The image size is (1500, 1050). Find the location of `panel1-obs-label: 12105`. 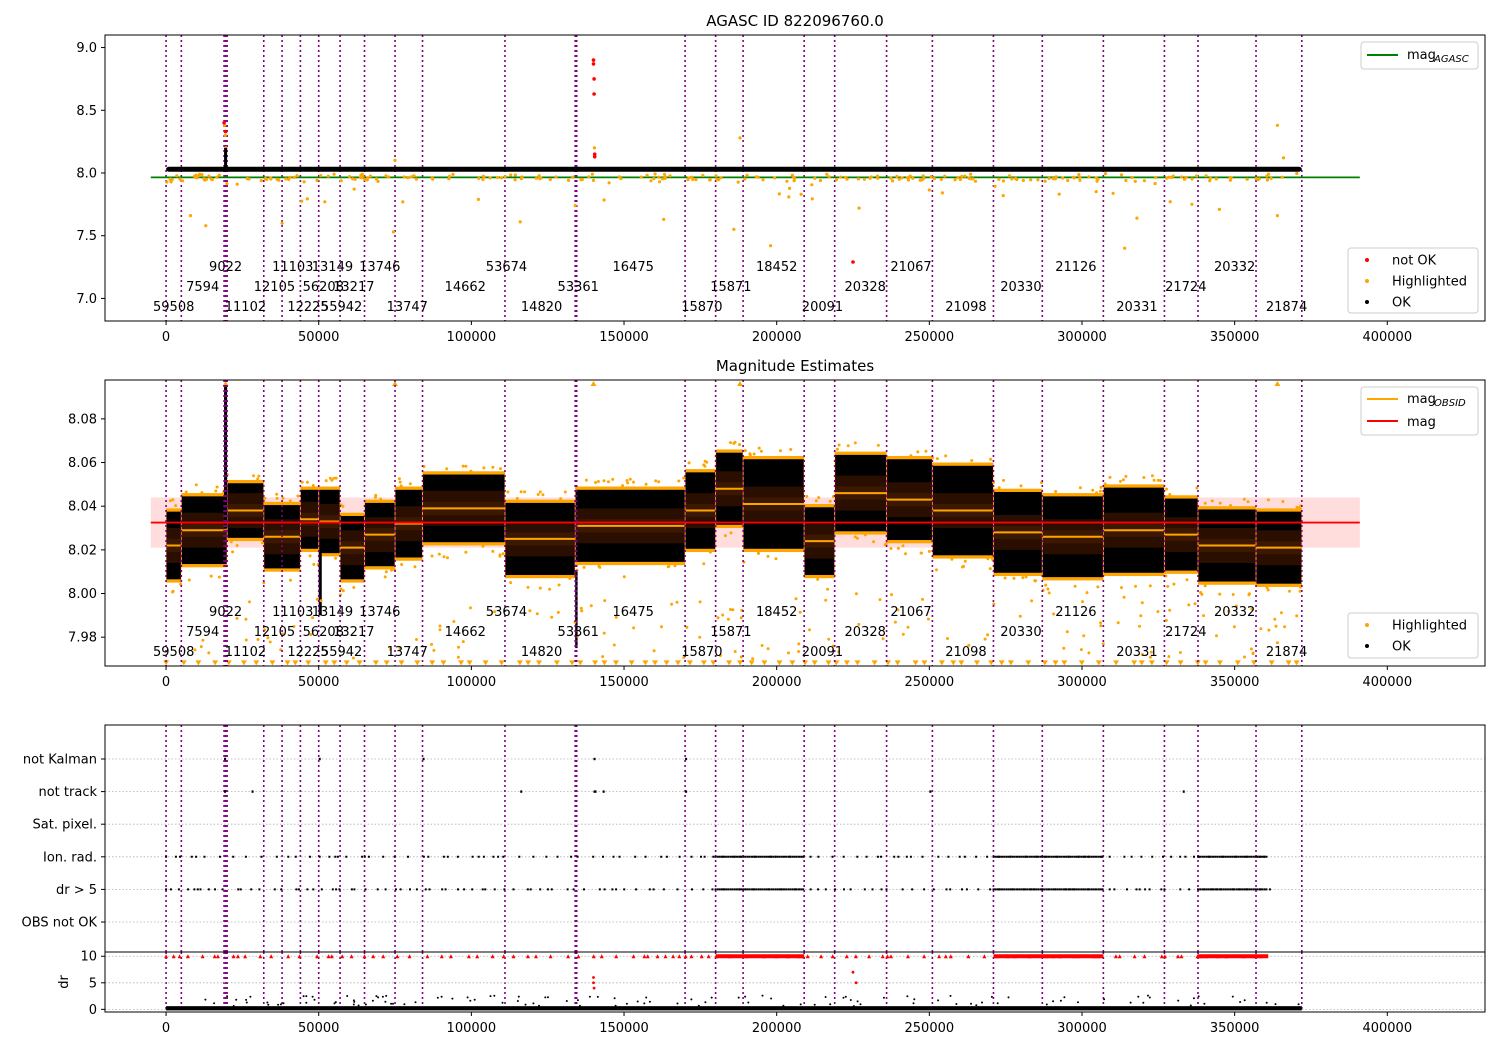

panel1-obs-label: 12105 is located at coordinates (274, 287).